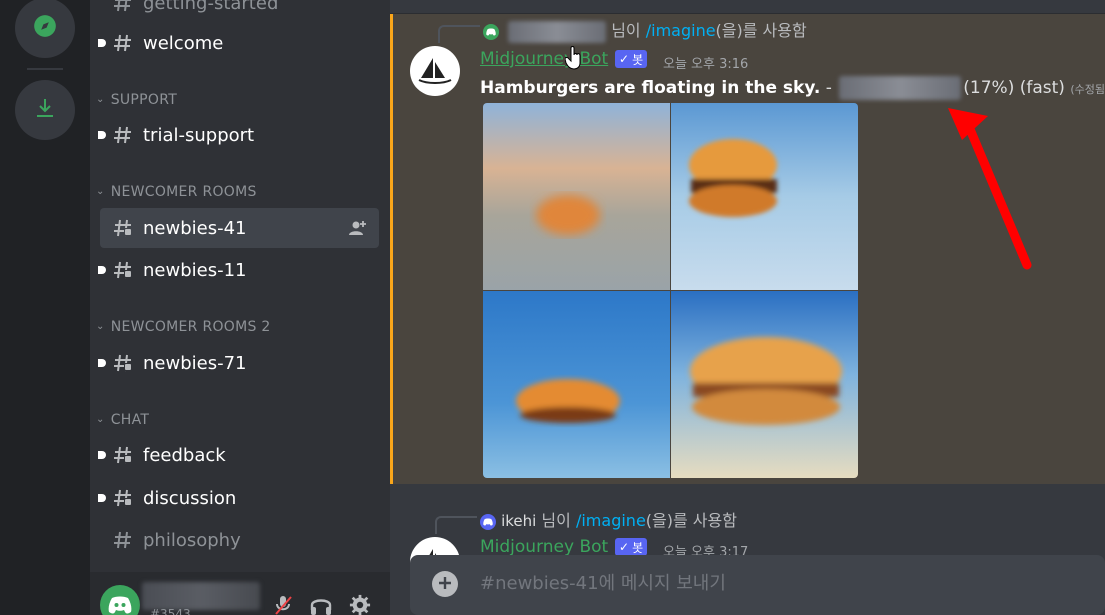  I want to click on reply-tail: (을)를 사용함, so click(761, 30).